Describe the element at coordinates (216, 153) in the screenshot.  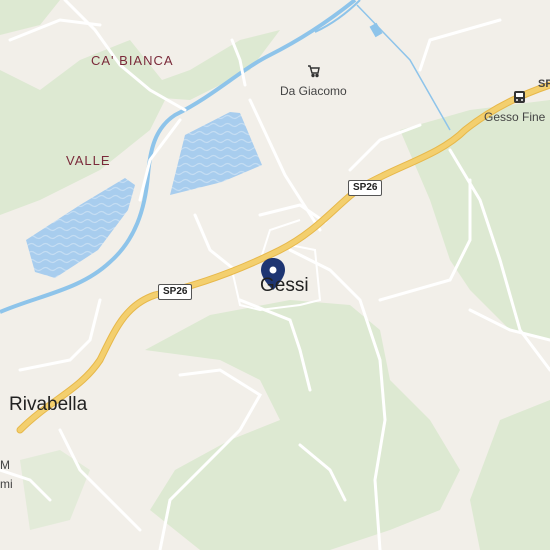
I see `lake` at that location.